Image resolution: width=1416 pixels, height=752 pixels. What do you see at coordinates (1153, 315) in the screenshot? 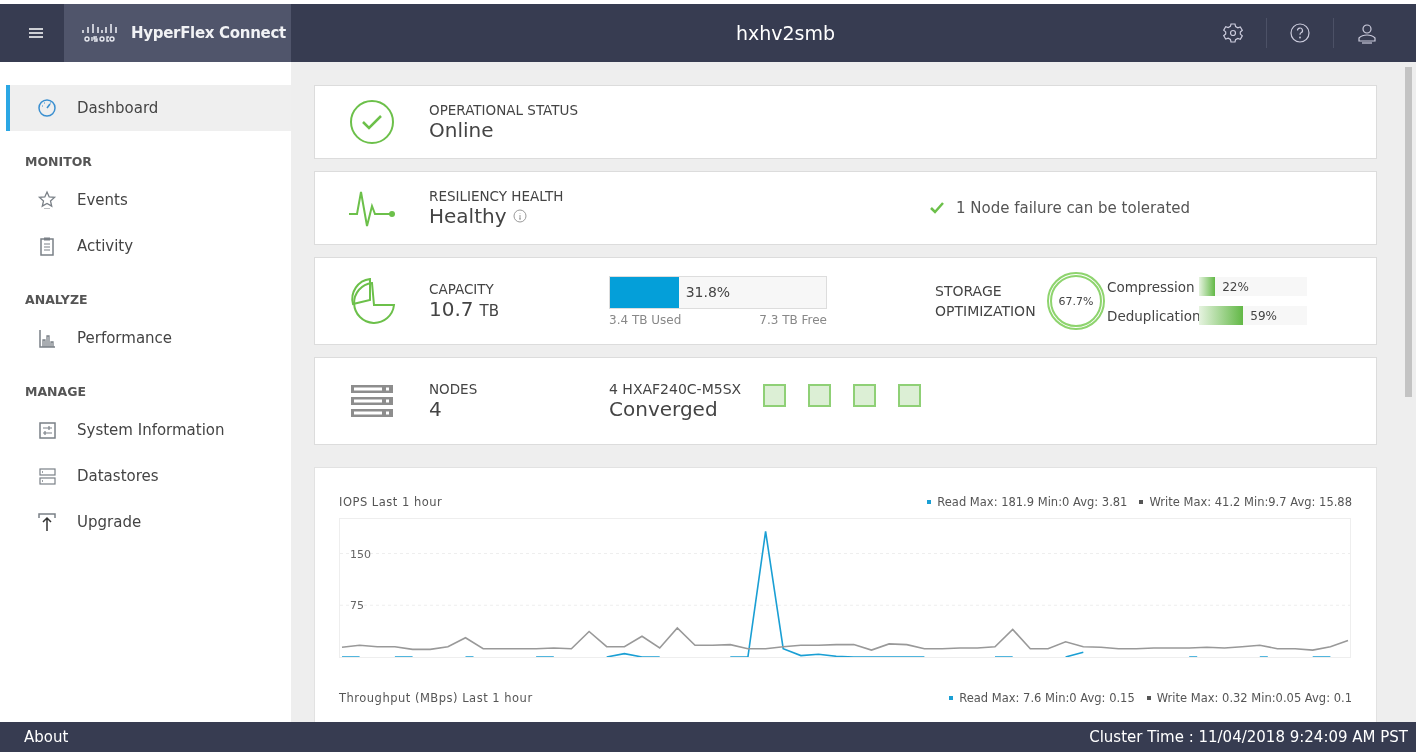
I see `bar-label: Deduplication` at bounding box center [1153, 315].